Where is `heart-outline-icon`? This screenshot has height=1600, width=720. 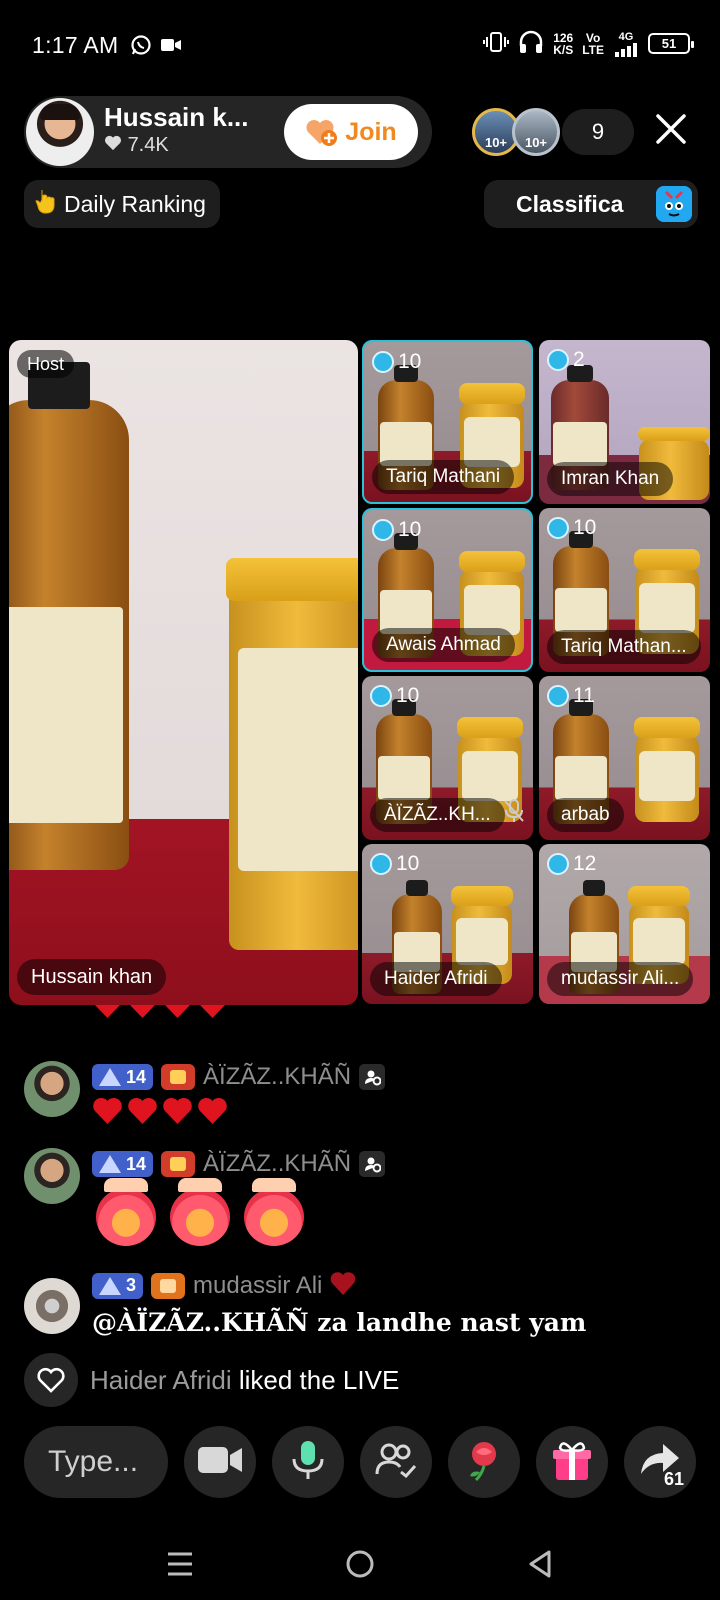
heart-outline-icon is located at coordinates (51, 1380).